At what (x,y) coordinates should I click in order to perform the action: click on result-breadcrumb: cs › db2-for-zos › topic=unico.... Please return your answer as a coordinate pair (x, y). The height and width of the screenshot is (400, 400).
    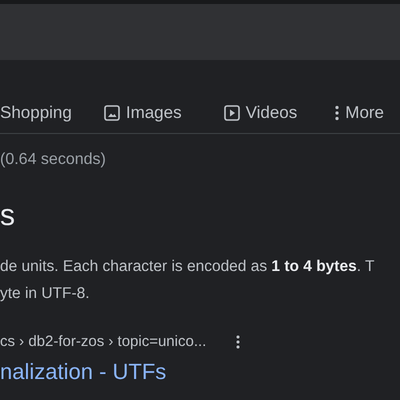
    Looking at the image, I should click on (103, 341).